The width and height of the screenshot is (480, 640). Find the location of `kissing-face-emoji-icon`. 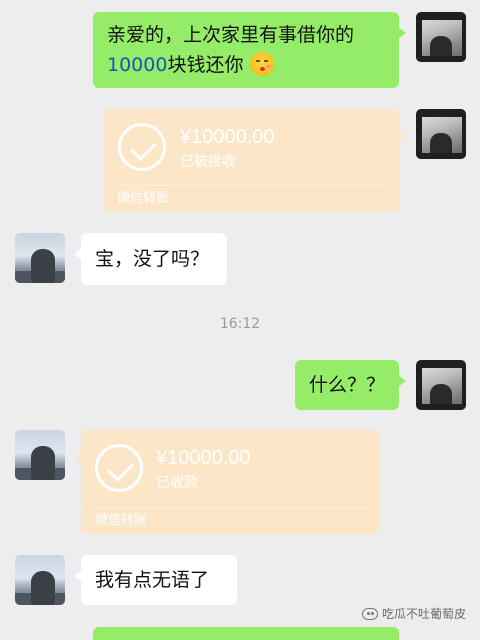

kissing-face-emoji-icon is located at coordinates (261, 64).